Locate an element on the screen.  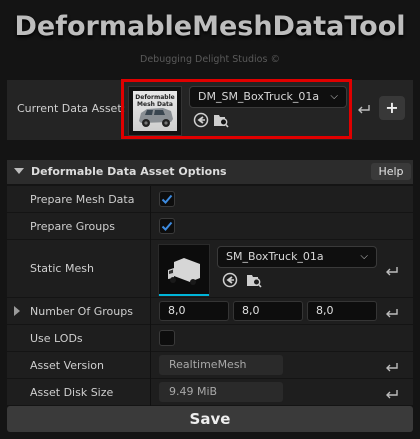
prepare-groups-label: Prepare Groups is located at coordinates (72, 226).